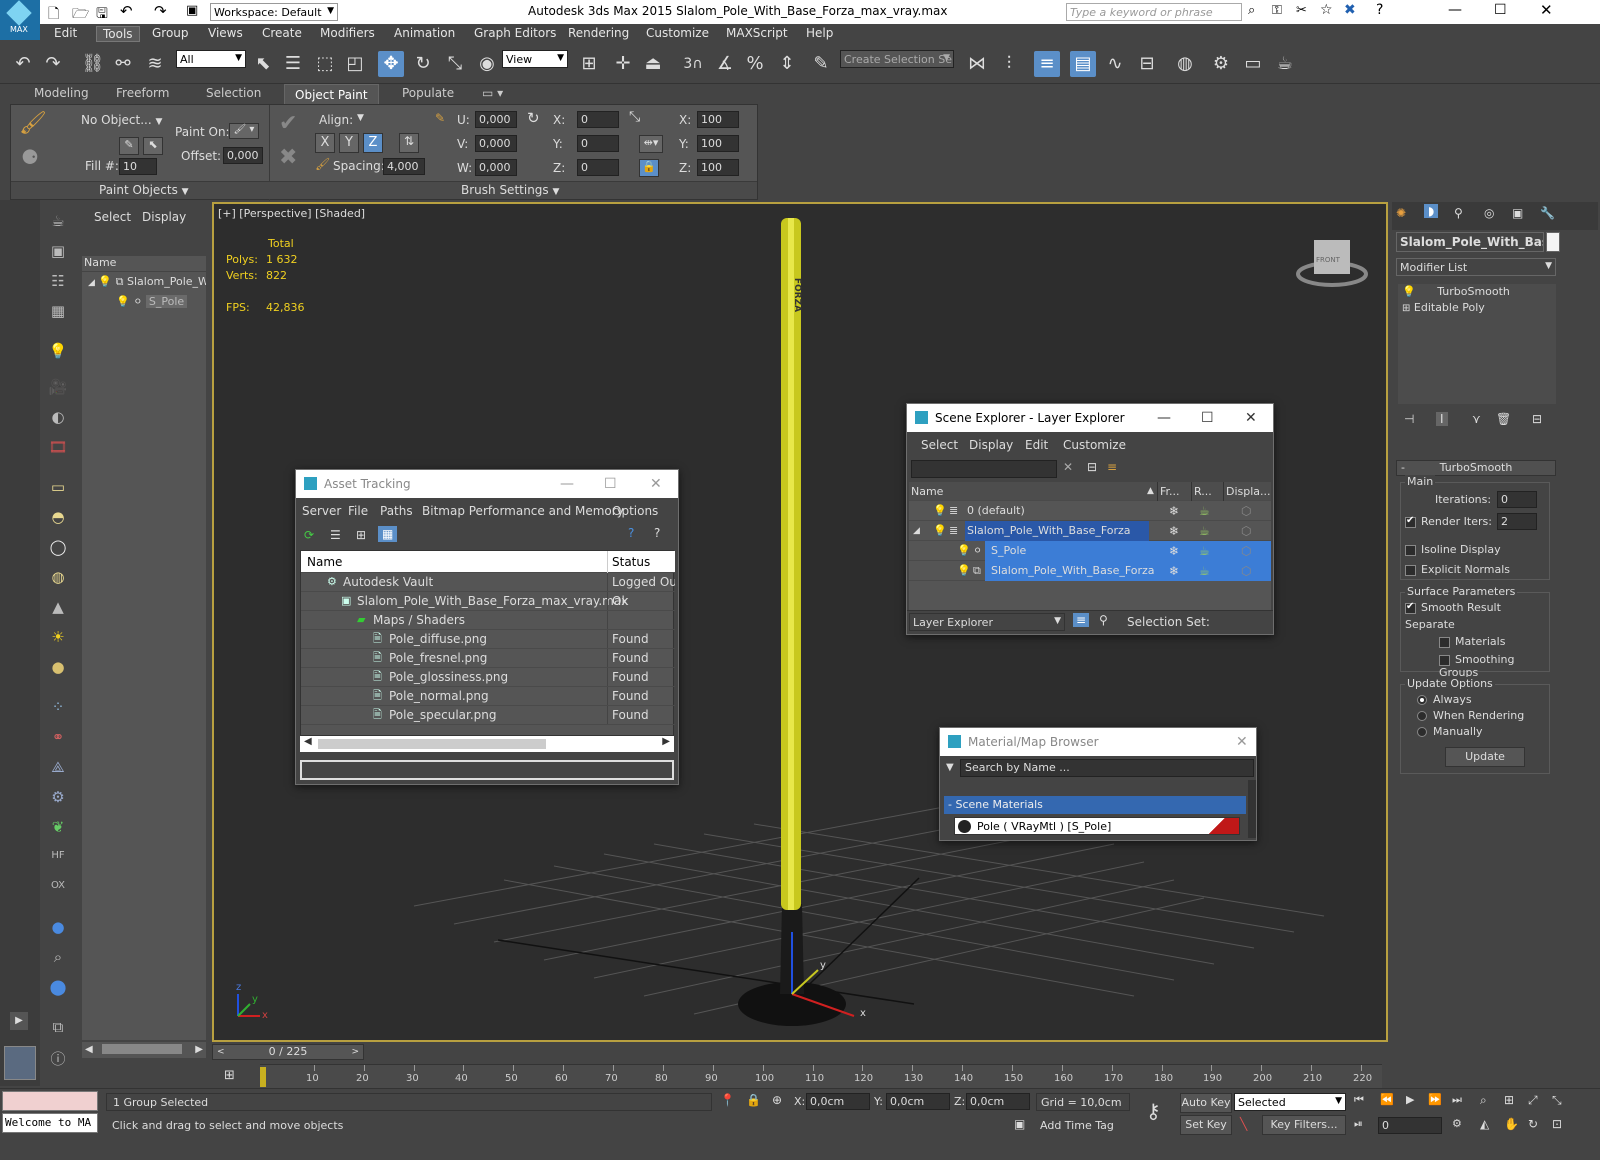 The width and height of the screenshot is (1600, 1160). What do you see at coordinates (58, 709) in the screenshot?
I see `particles-icon: ⁘` at bounding box center [58, 709].